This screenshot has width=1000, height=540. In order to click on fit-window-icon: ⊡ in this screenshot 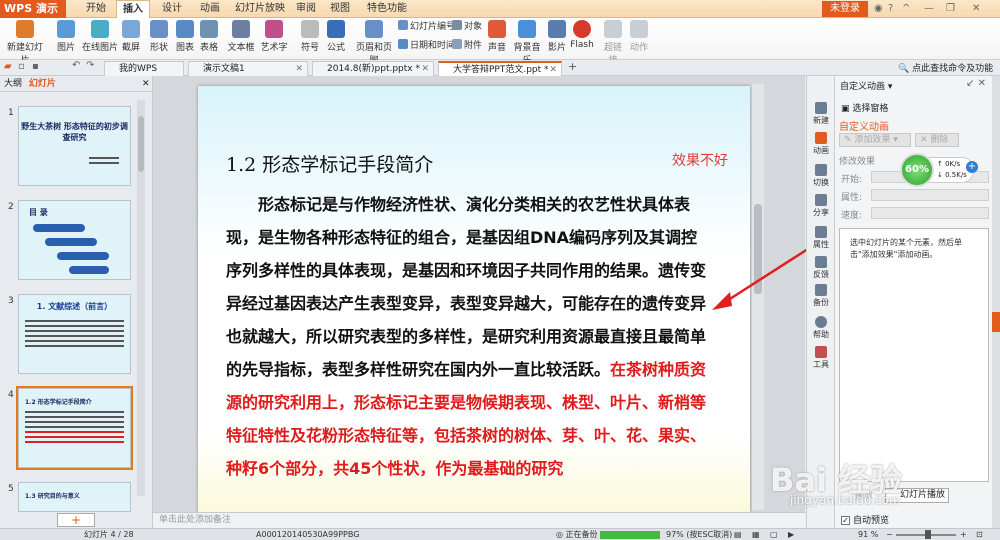, I will do `click(979, 534)`.